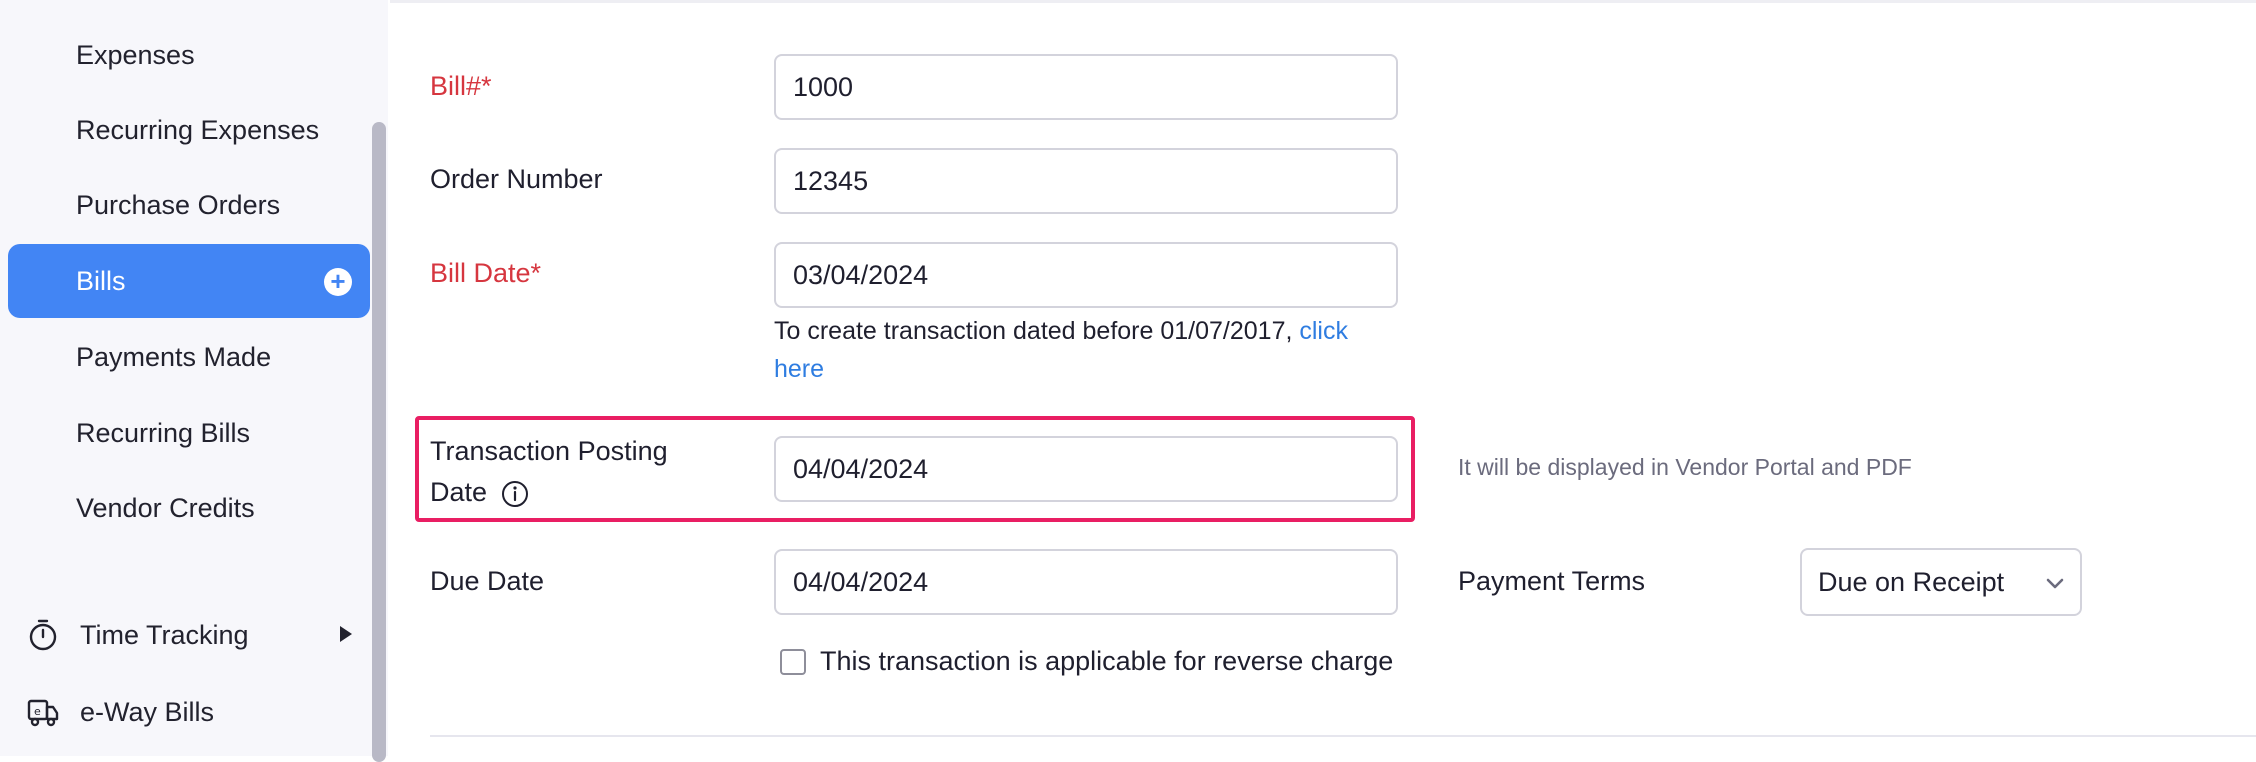 The image size is (2256, 762). What do you see at coordinates (1086, 275) in the screenshot?
I see `bill-date-input: 03/04/2024` at bounding box center [1086, 275].